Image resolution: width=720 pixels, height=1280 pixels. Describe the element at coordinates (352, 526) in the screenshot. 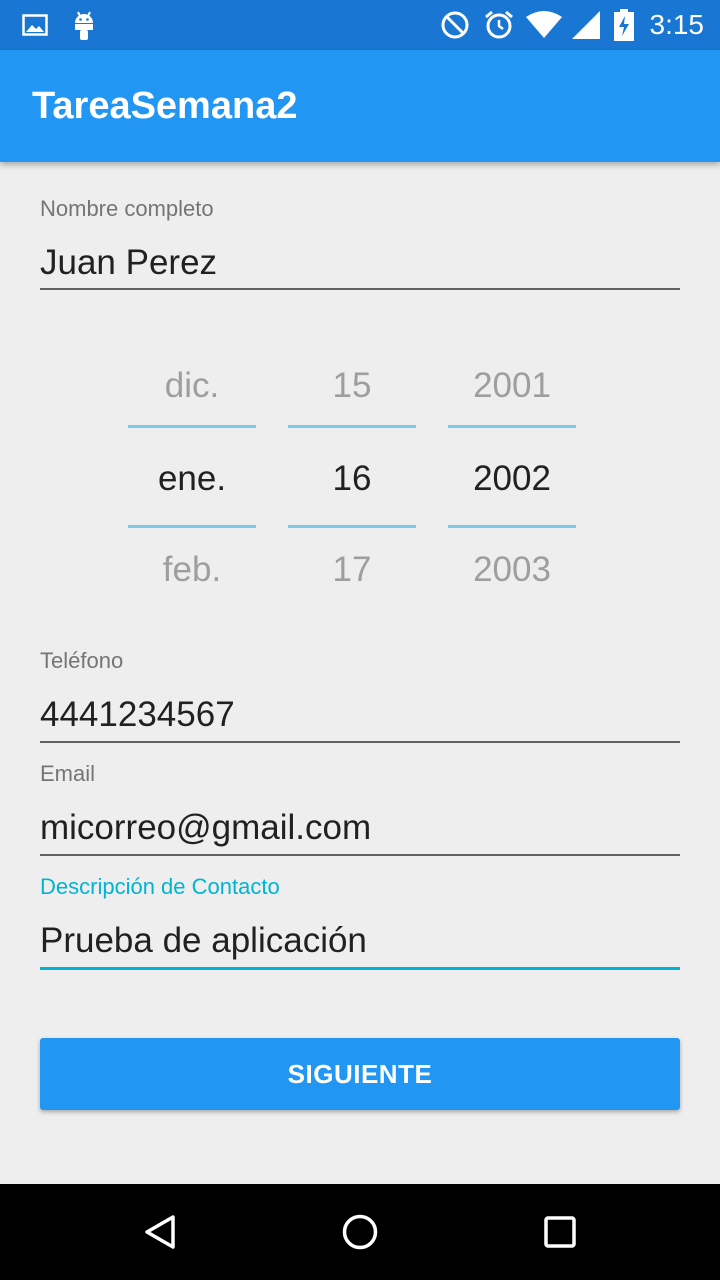

I see `day-divider-bottom` at that location.